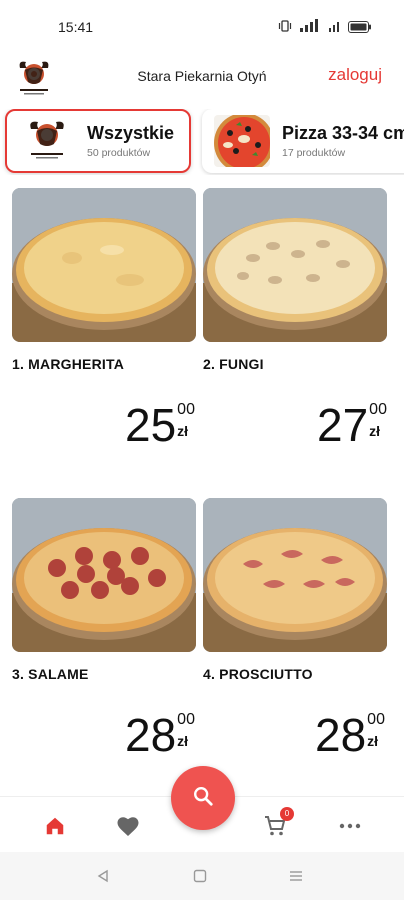  Describe the element at coordinates (202, 26) in the screenshot. I see `status-bar: 15:41` at that location.